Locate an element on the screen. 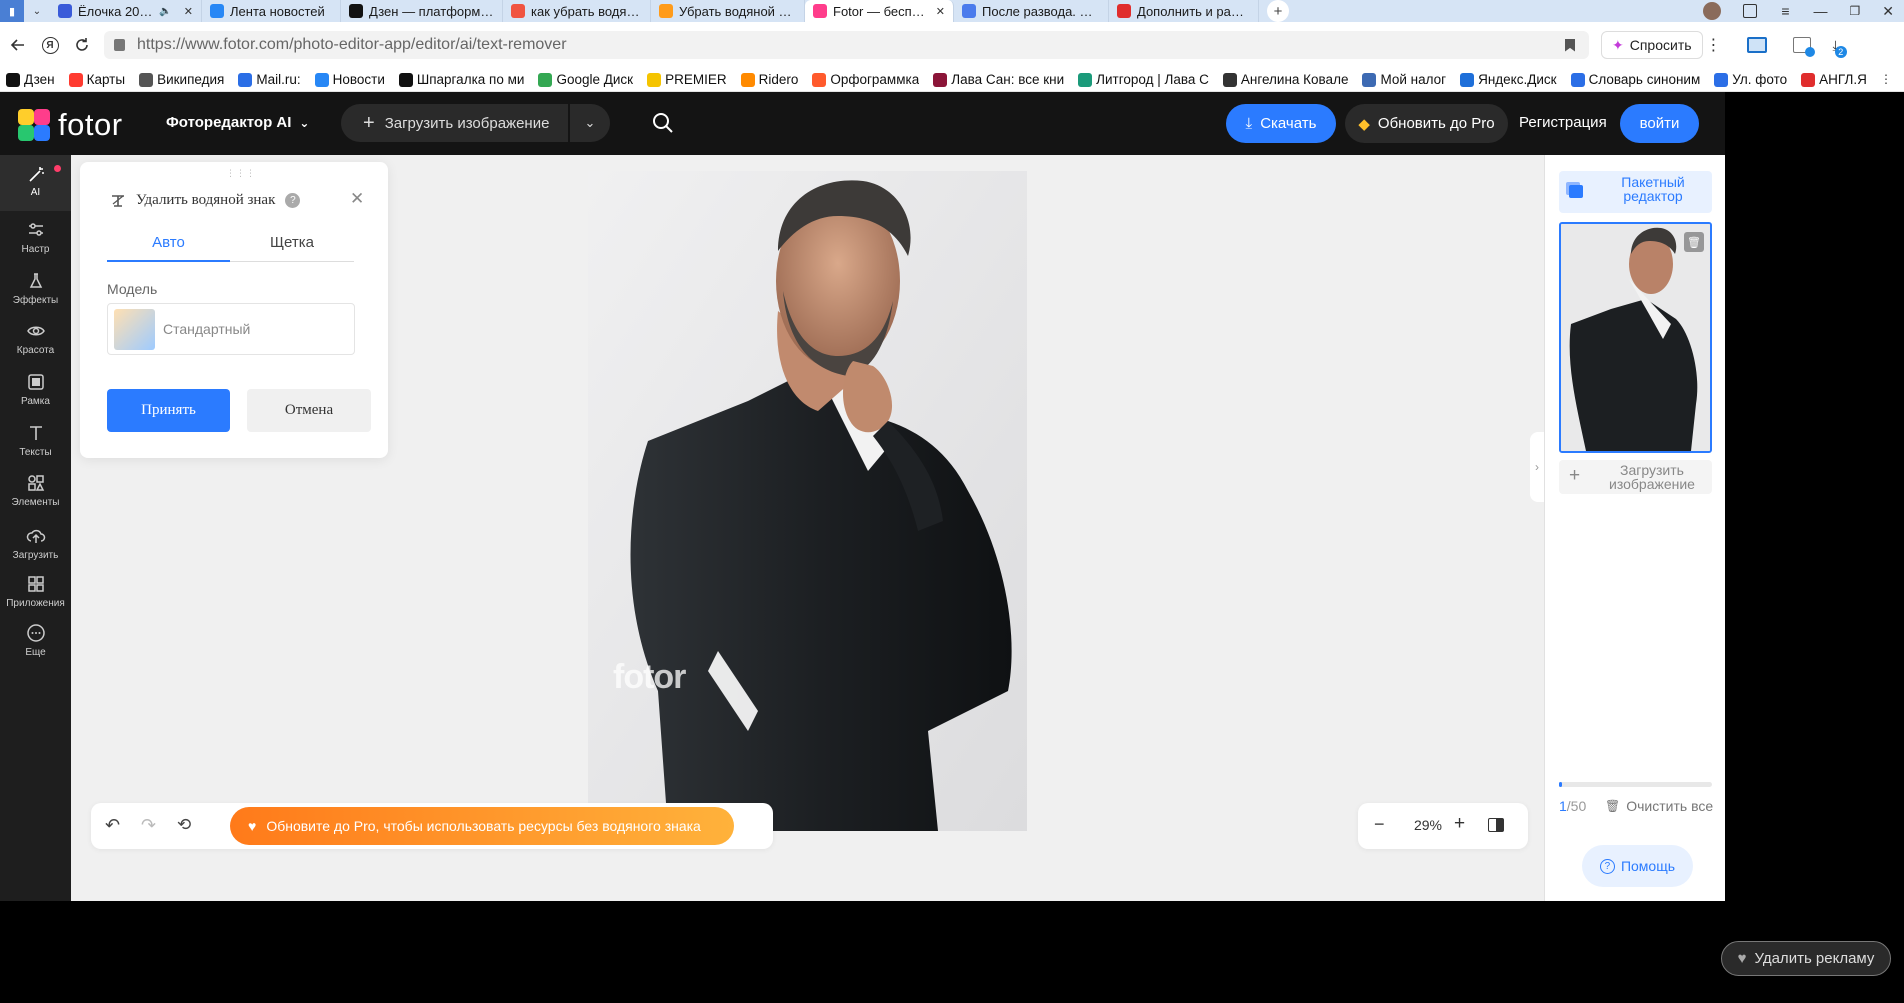 The height and width of the screenshot is (1003, 1904). bookmark-label: Дзен is located at coordinates (39, 79).